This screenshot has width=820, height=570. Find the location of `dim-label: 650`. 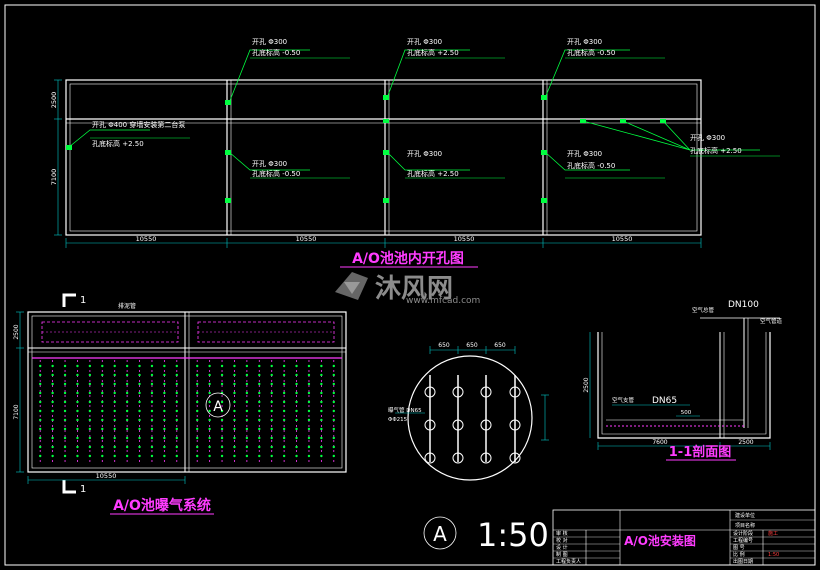

dim-label: 650 is located at coordinates (472, 345).